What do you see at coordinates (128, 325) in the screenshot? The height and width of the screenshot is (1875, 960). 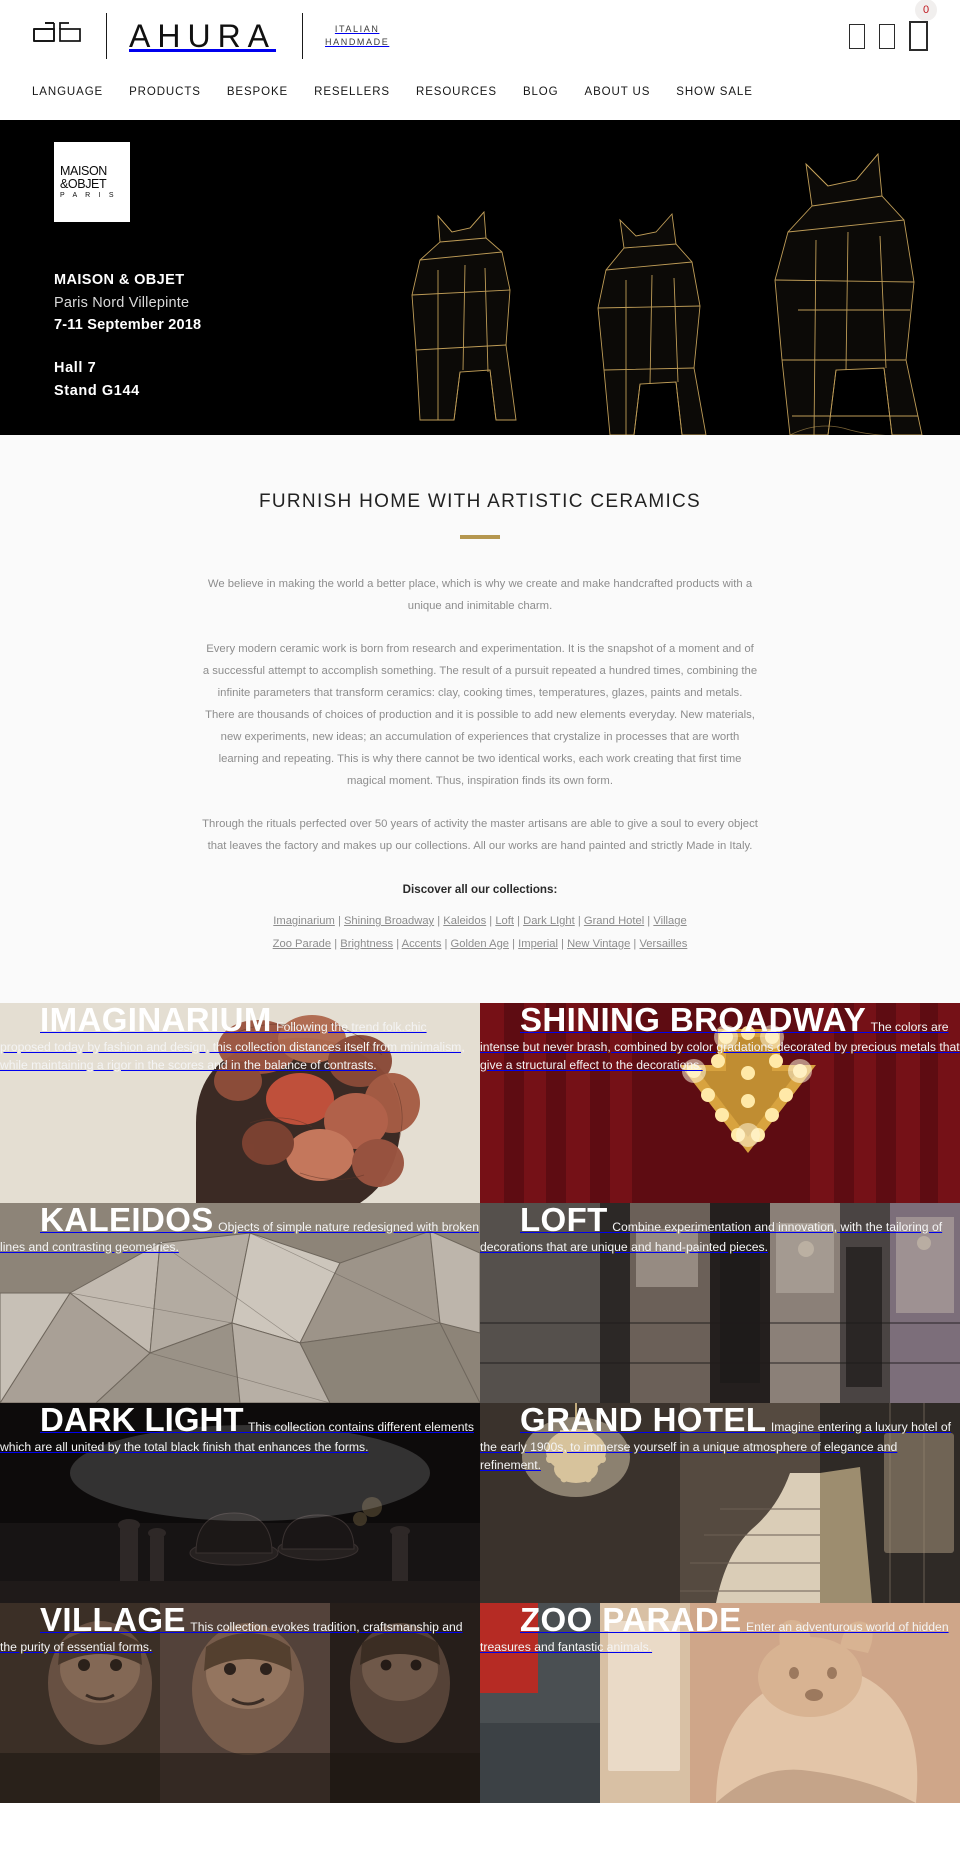 I see `hero-event-dates: 7-11 September 2018` at bounding box center [128, 325].